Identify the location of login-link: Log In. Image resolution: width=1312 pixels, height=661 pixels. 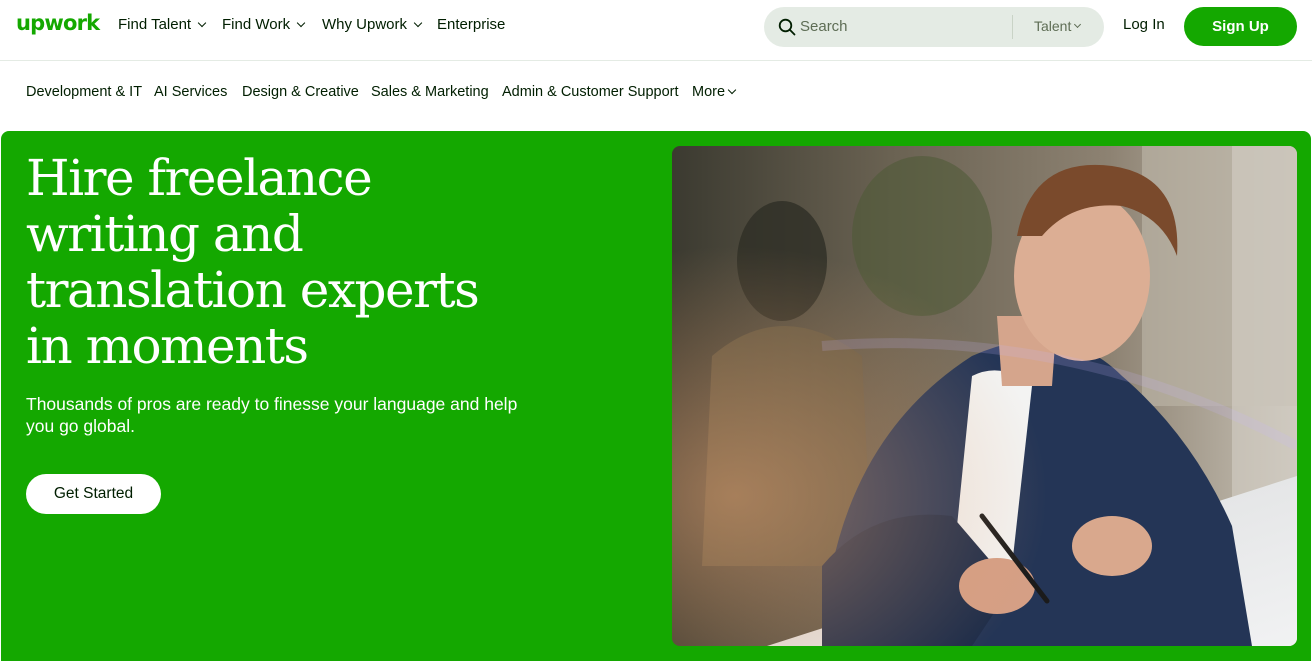
(1144, 24).